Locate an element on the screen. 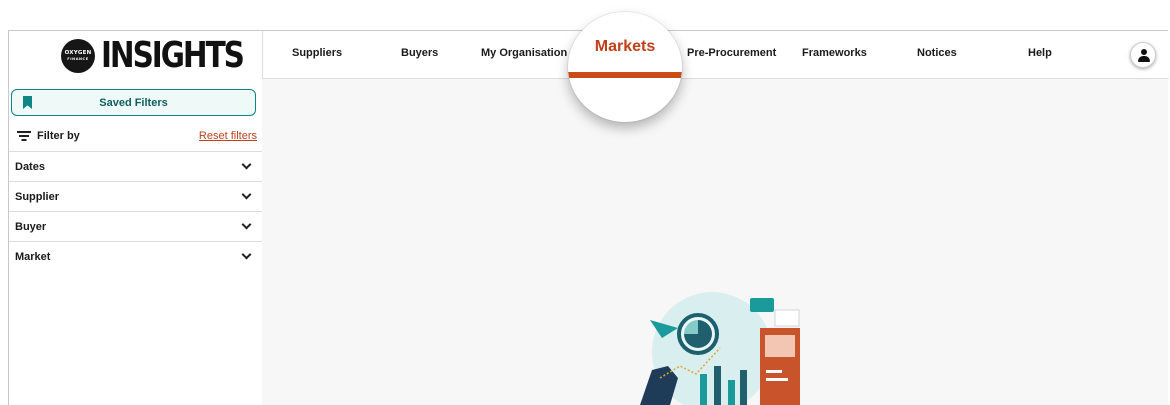 This screenshot has height=405, width=1170. nav-pre-procurement: Pre-Procurement is located at coordinates (731, 53).